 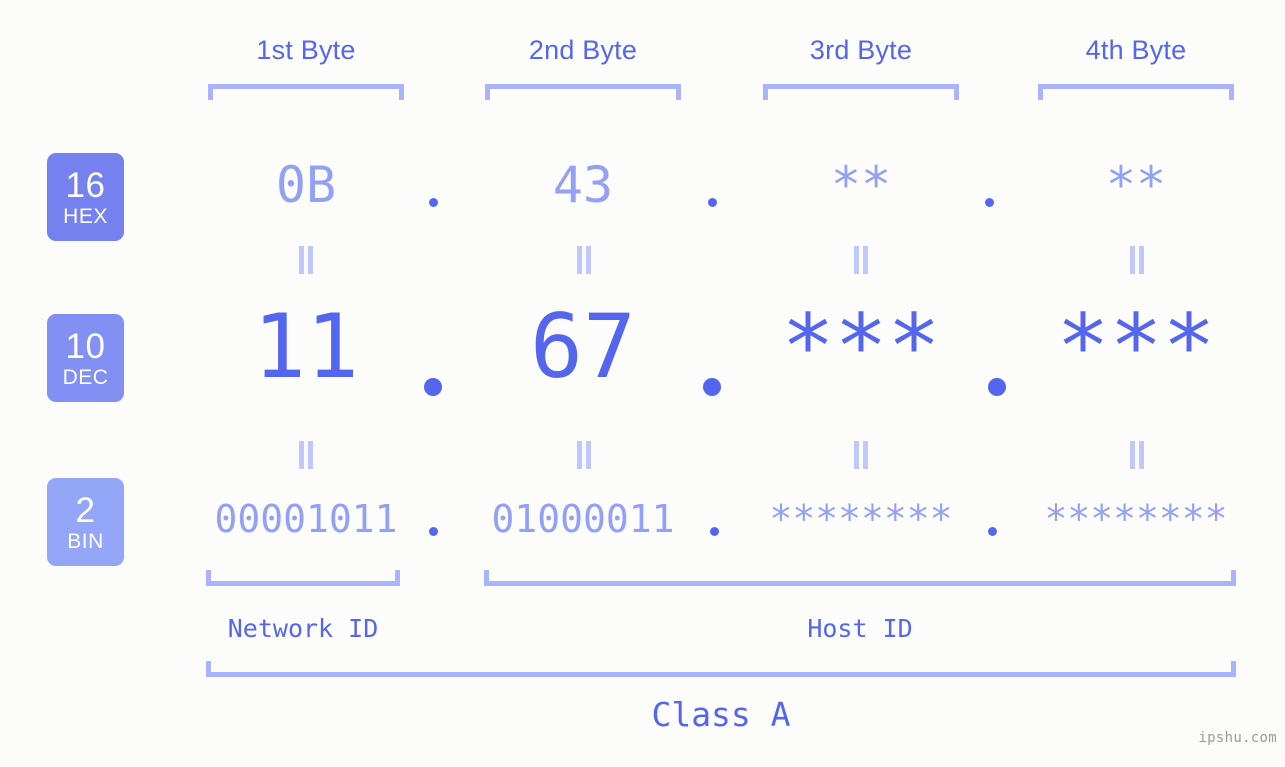 What do you see at coordinates (1136, 50) in the screenshot?
I see `byte-header-label-4: 4th Byte` at bounding box center [1136, 50].